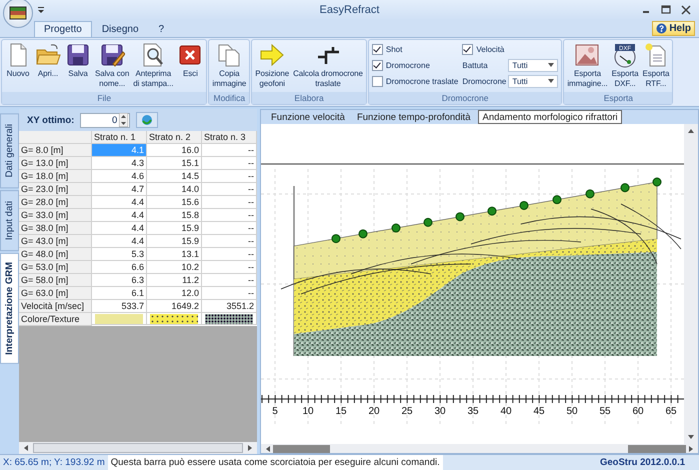 The image size is (699, 470). I want to click on caret-icon, so click(551, 65).